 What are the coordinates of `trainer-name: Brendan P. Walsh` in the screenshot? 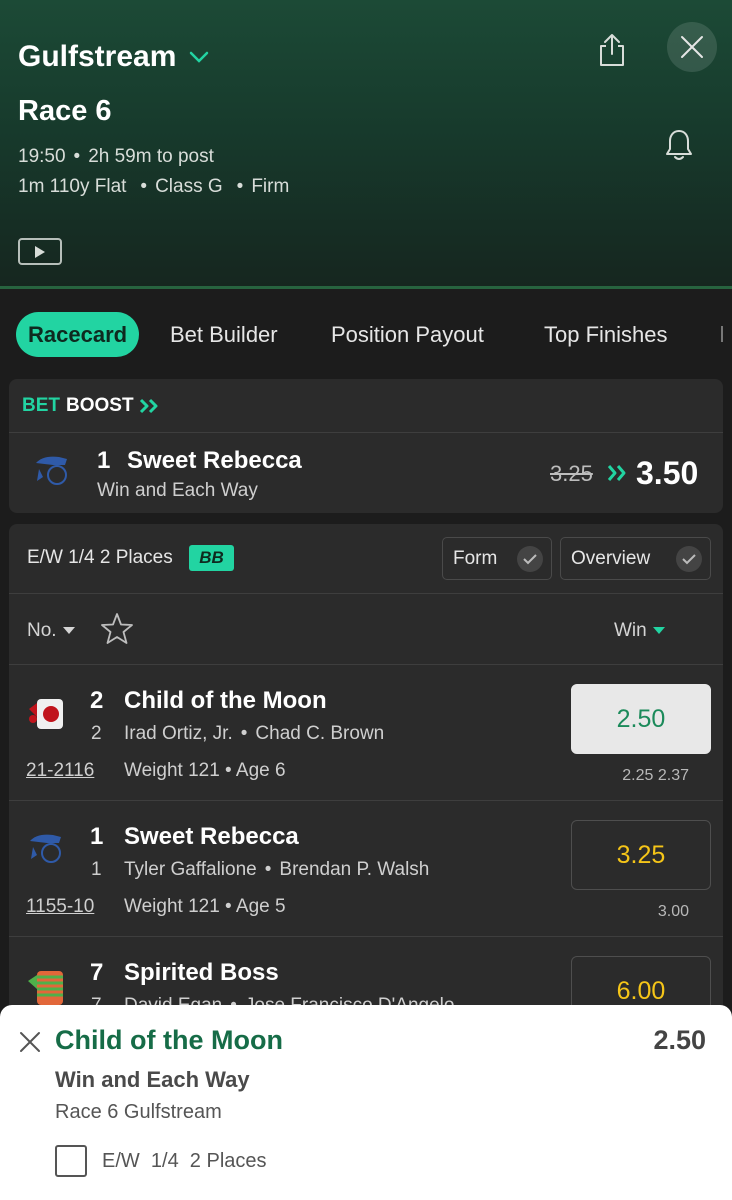 It's located at (354, 869).